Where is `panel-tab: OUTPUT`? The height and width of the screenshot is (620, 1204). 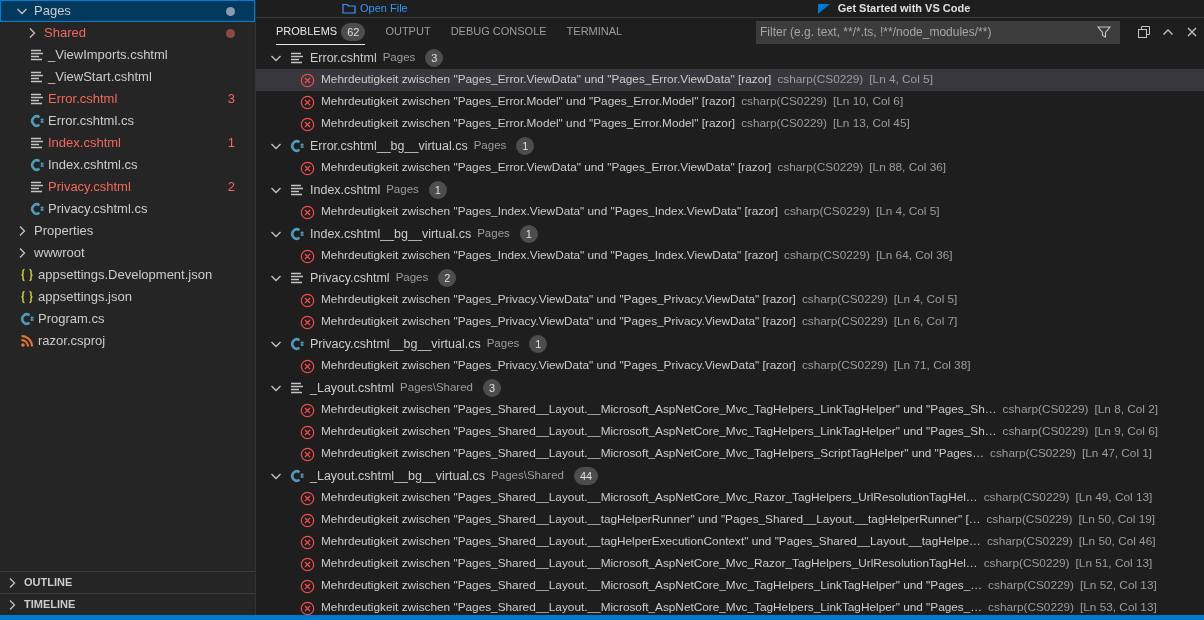
panel-tab: OUTPUT is located at coordinates (408, 32).